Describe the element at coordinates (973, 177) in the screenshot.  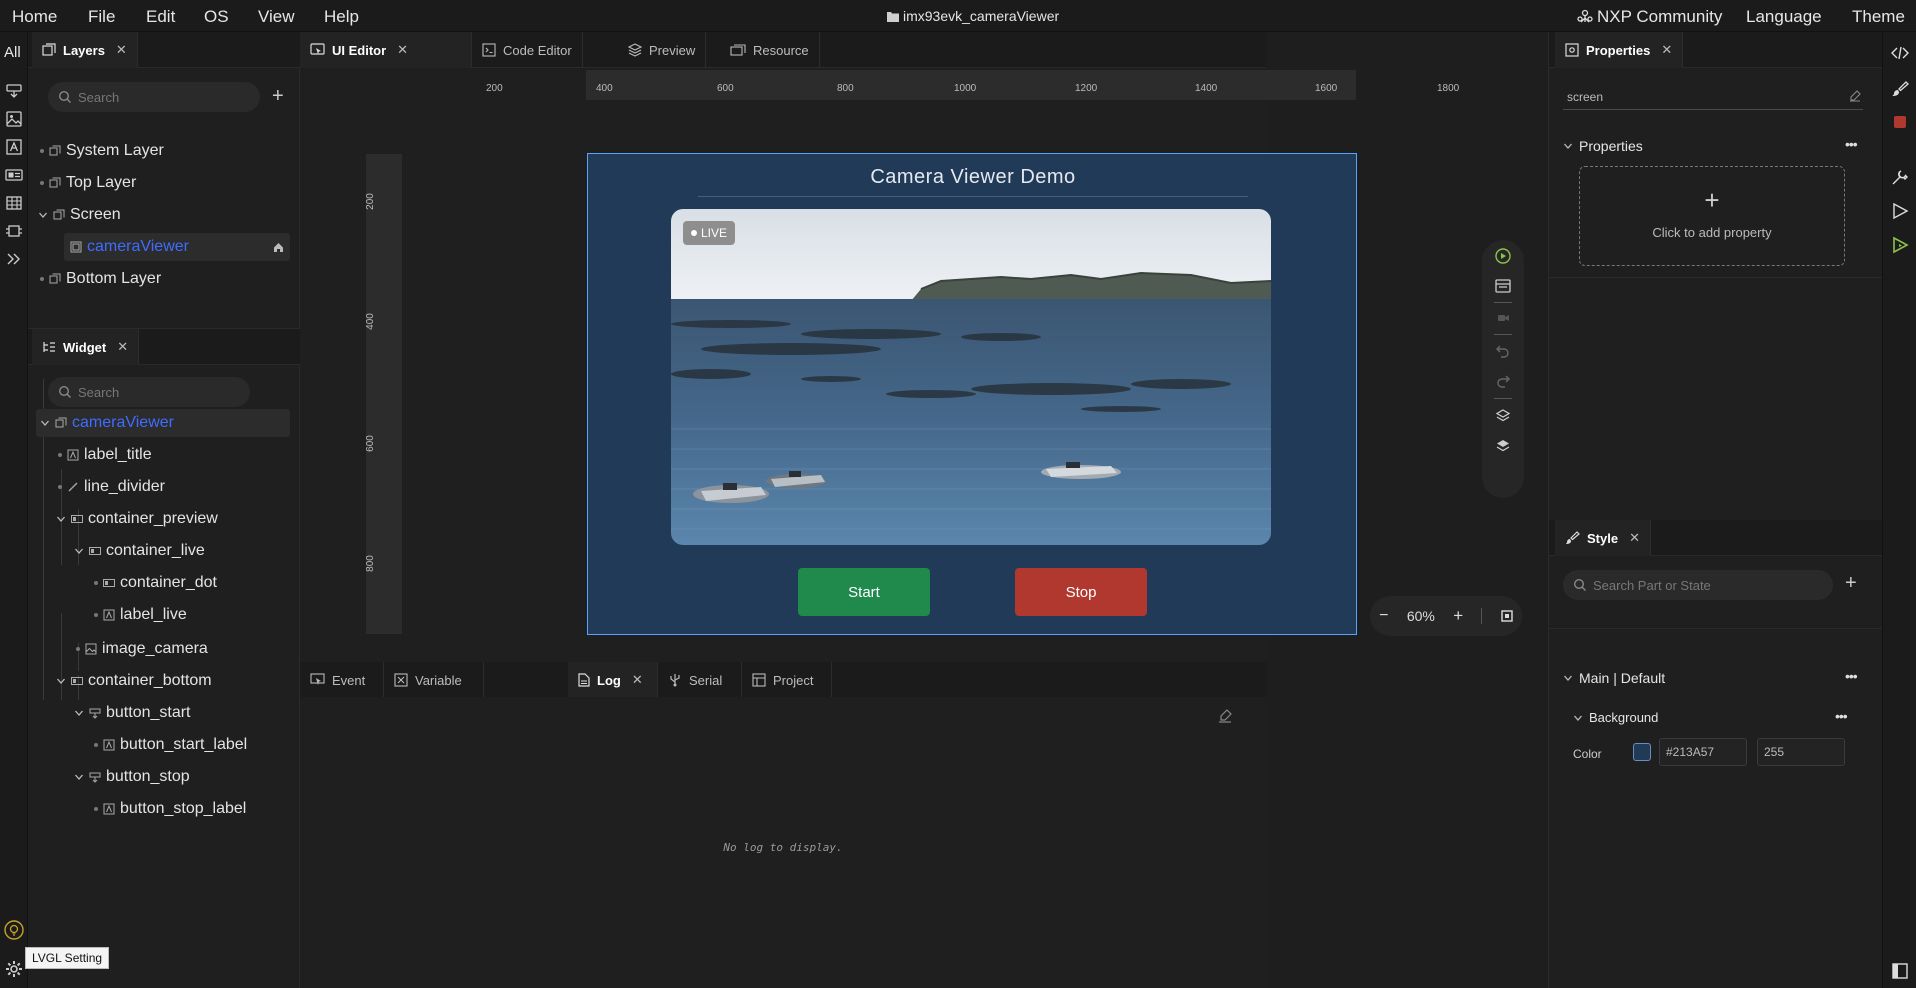
I see `label-title: Camera Viewer Demo` at that location.